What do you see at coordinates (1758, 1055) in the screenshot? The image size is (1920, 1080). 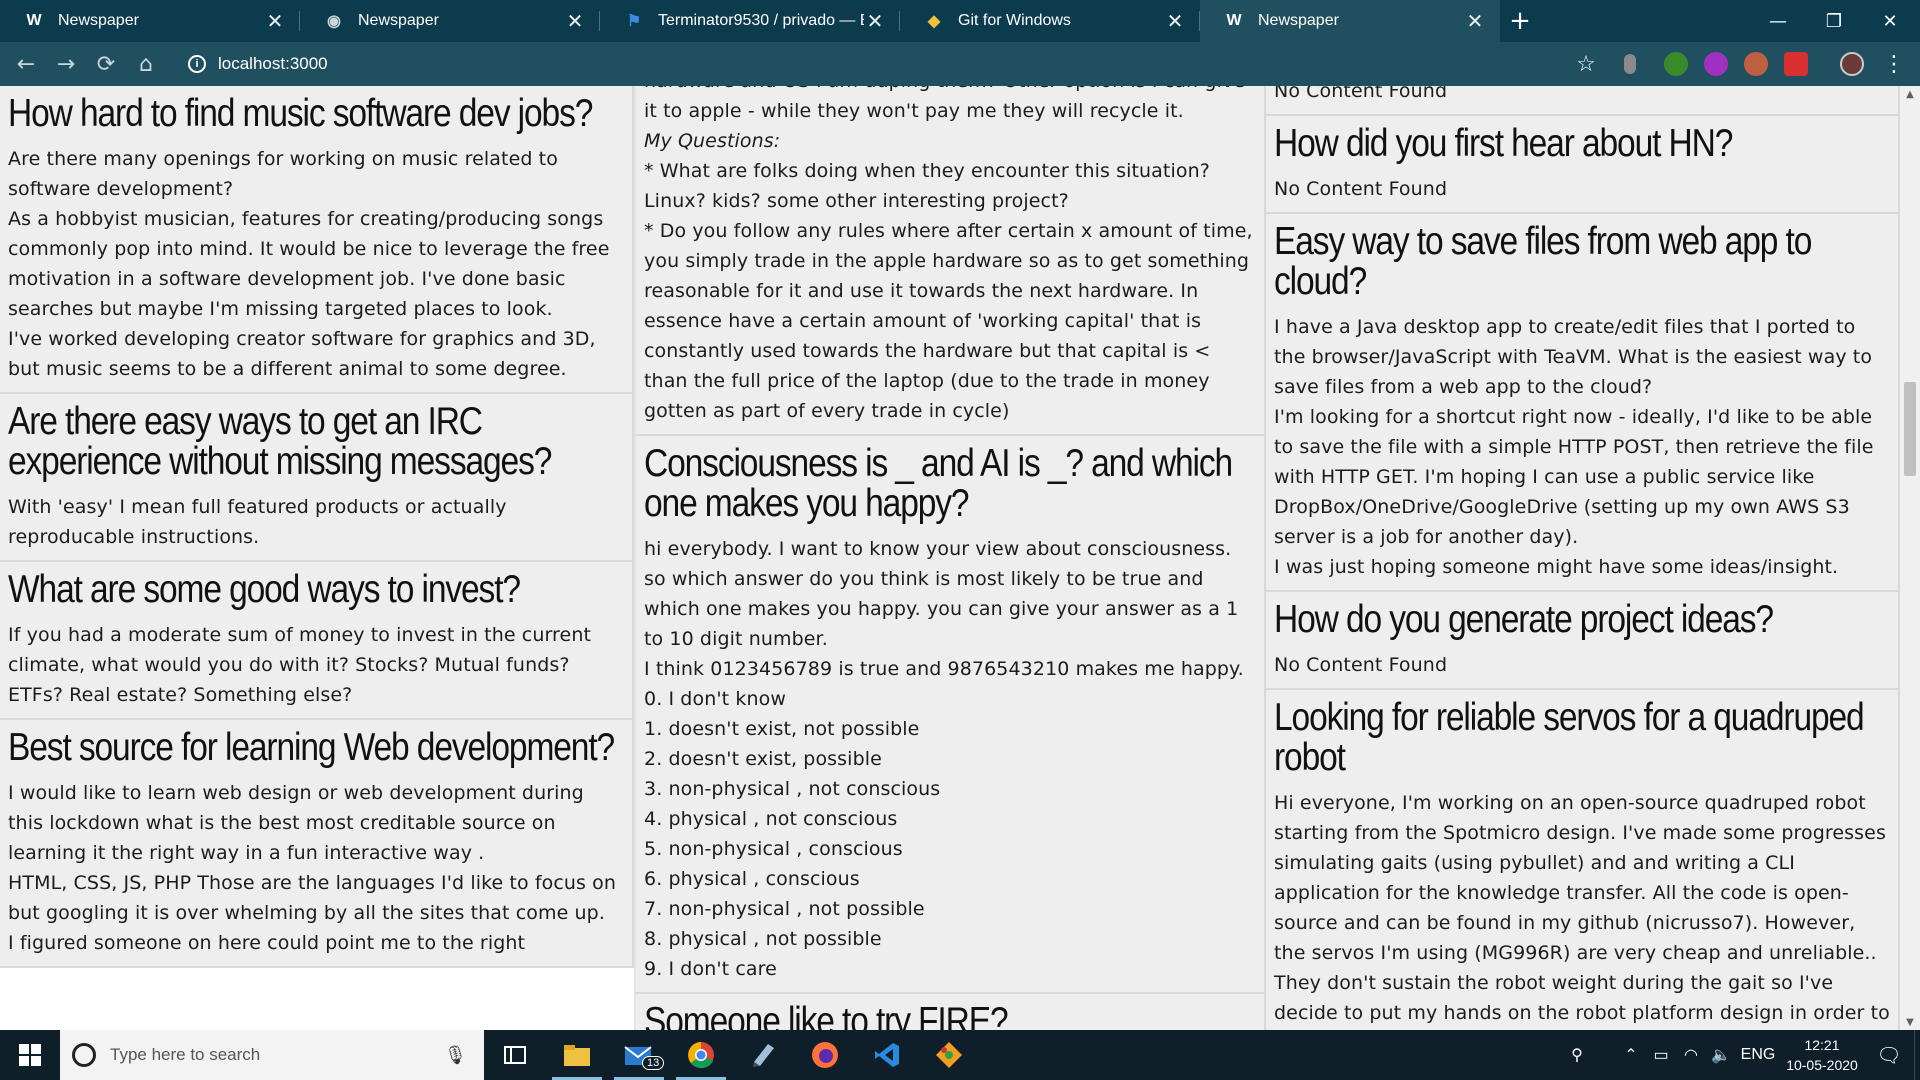 I see `language-indicator: ENG` at bounding box center [1758, 1055].